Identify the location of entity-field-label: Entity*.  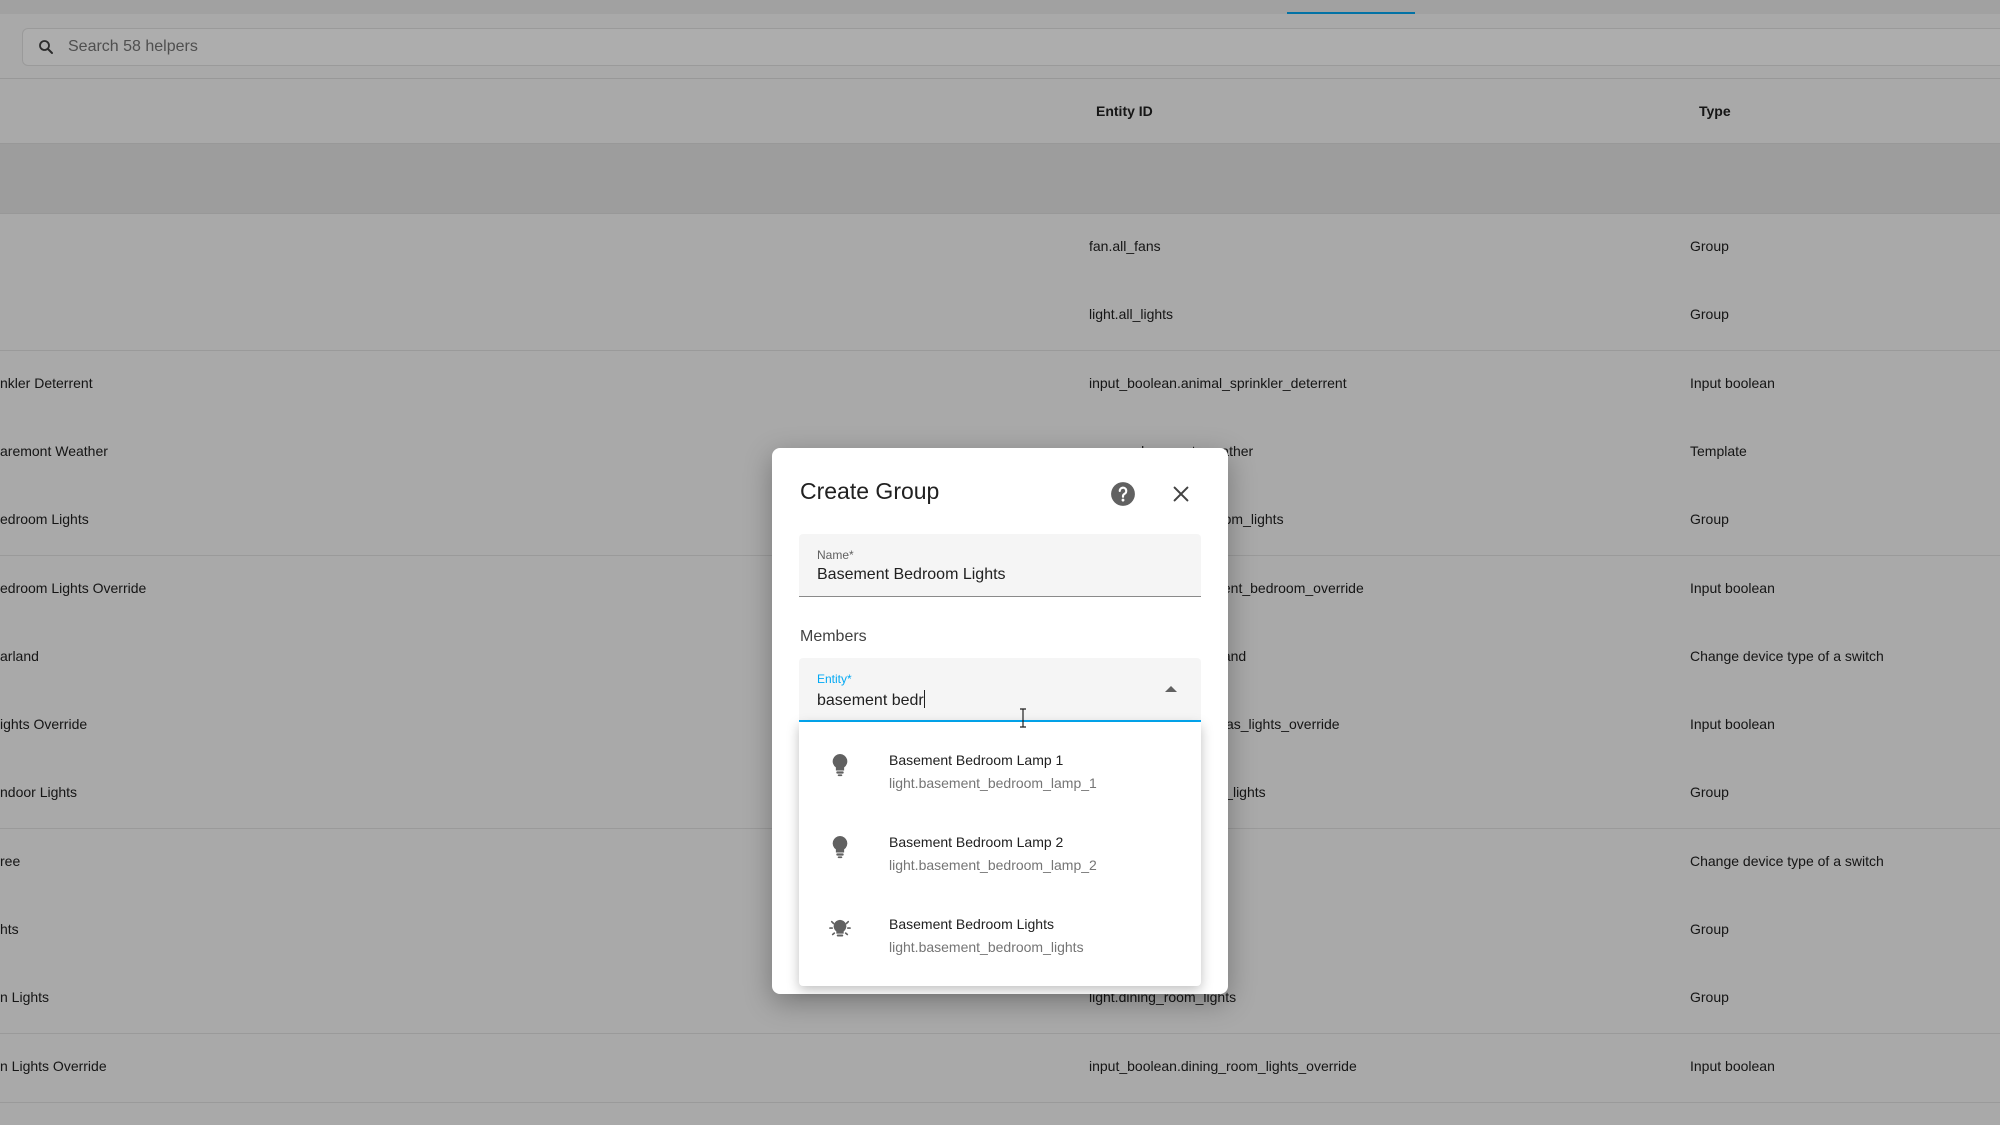
(834, 679).